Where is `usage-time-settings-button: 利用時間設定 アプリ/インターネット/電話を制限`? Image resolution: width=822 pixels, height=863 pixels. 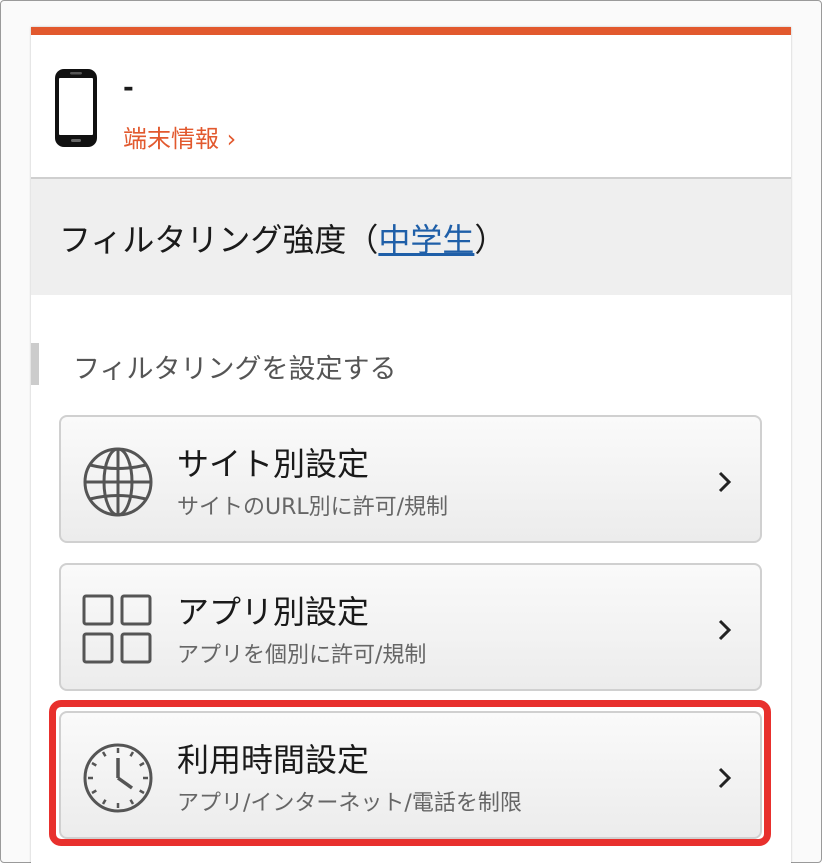
usage-time-settings-button: 利用時間設定 アプリ/インターネット/電話を制限 is located at coordinates (410, 775).